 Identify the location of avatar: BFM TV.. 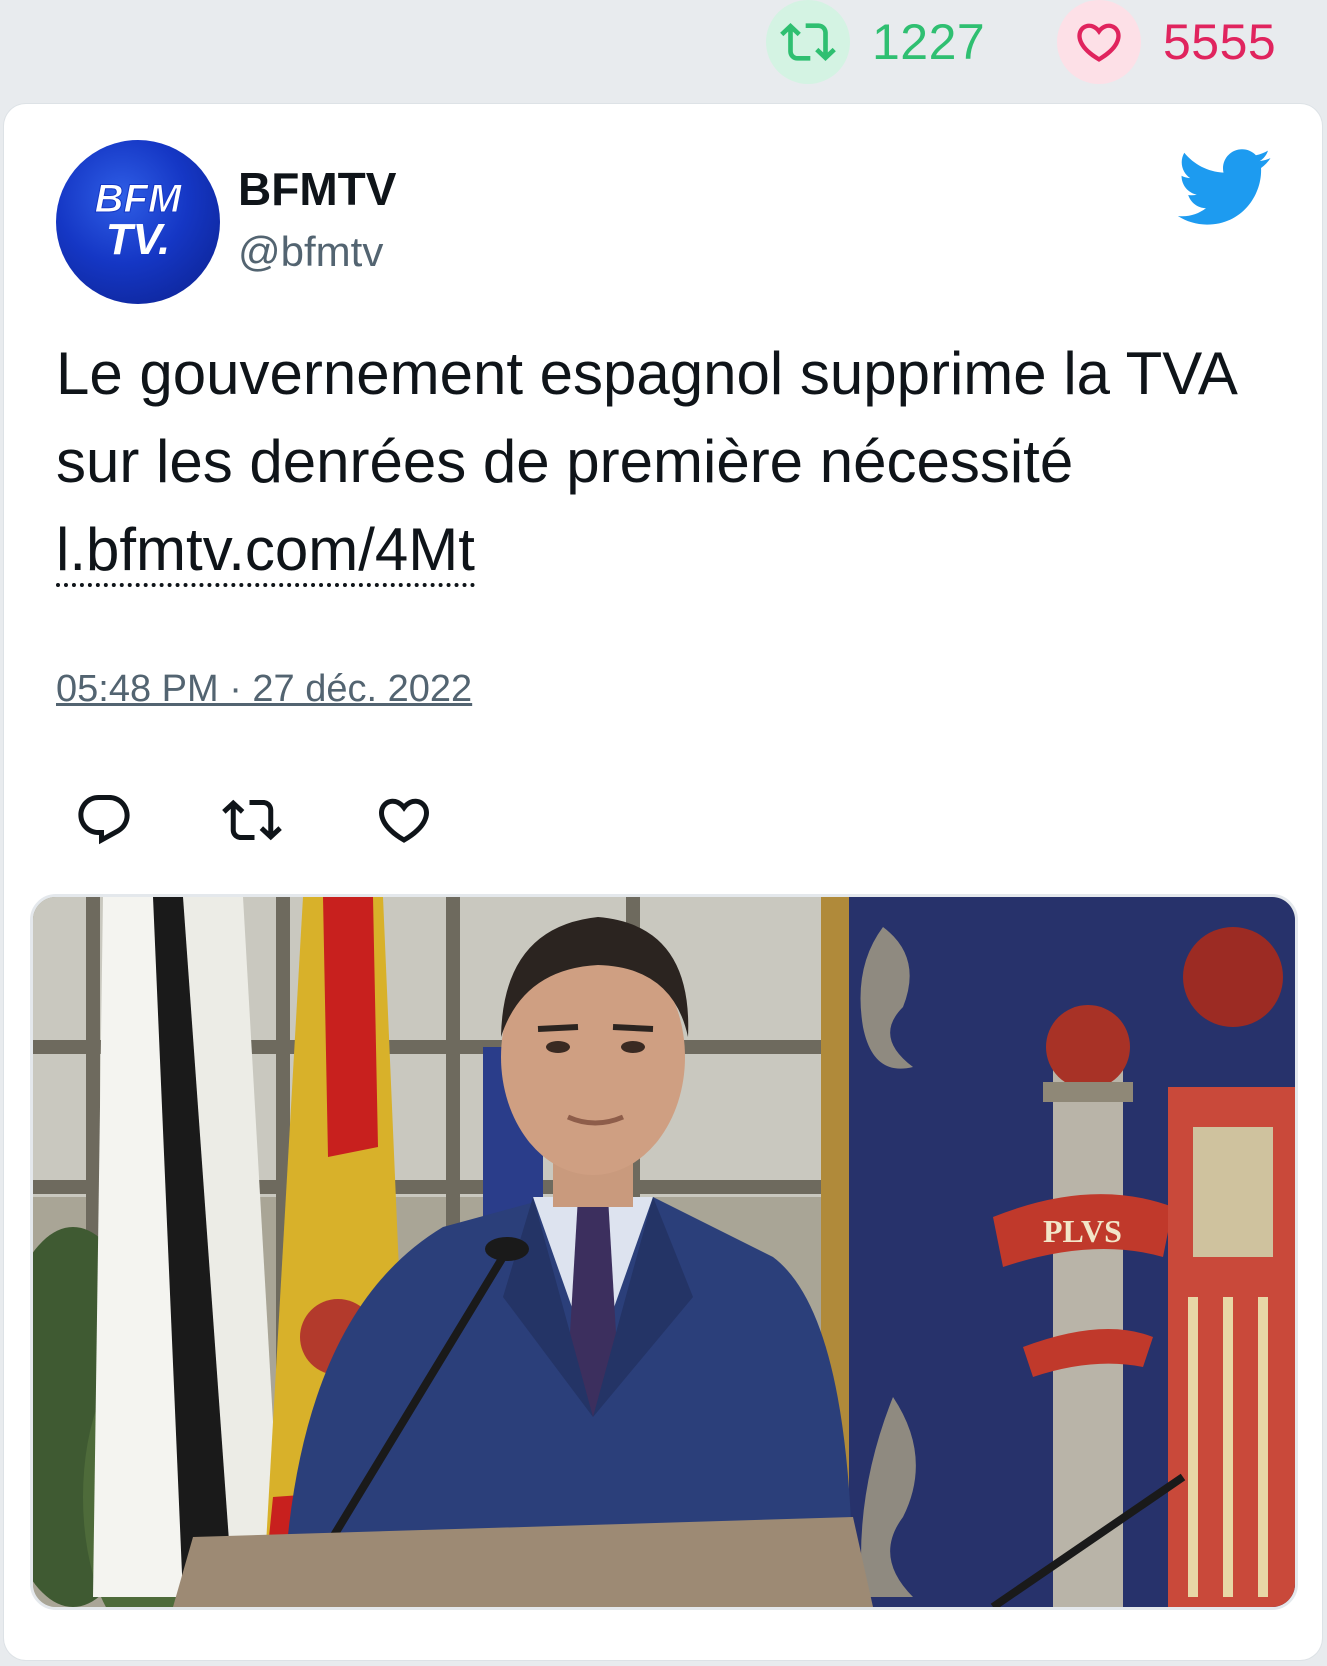
(138, 222).